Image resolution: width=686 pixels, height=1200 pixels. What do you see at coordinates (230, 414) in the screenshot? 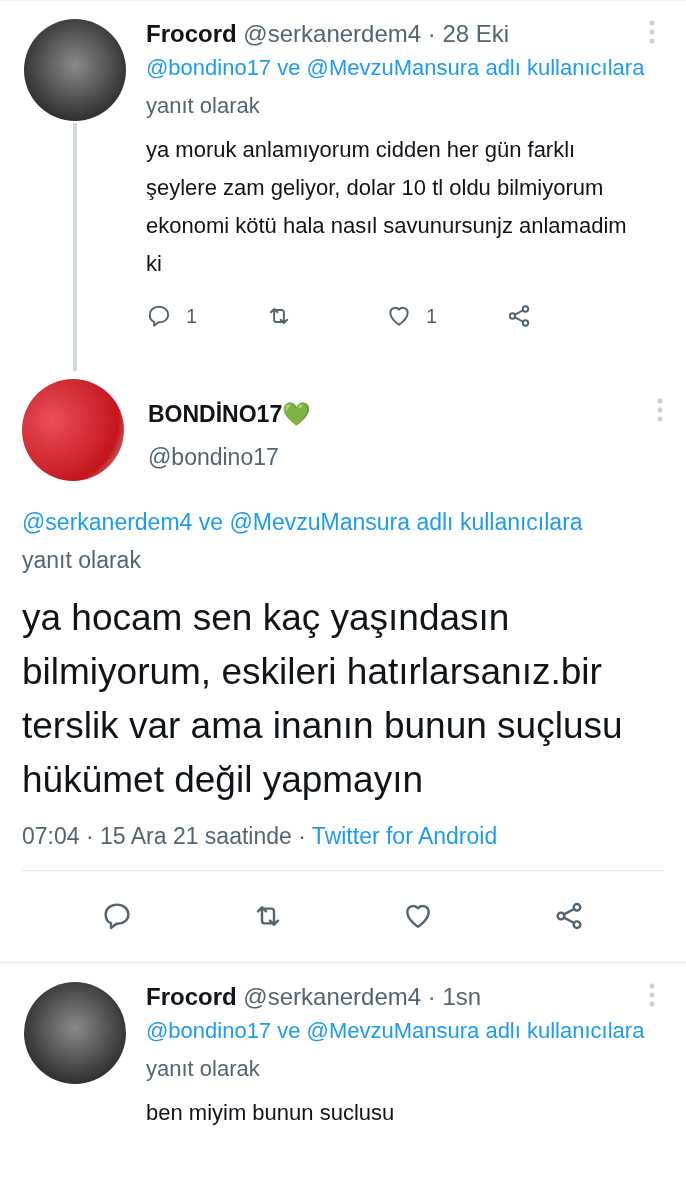
I see `author-name: BONDİNO17💚` at bounding box center [230, 414].